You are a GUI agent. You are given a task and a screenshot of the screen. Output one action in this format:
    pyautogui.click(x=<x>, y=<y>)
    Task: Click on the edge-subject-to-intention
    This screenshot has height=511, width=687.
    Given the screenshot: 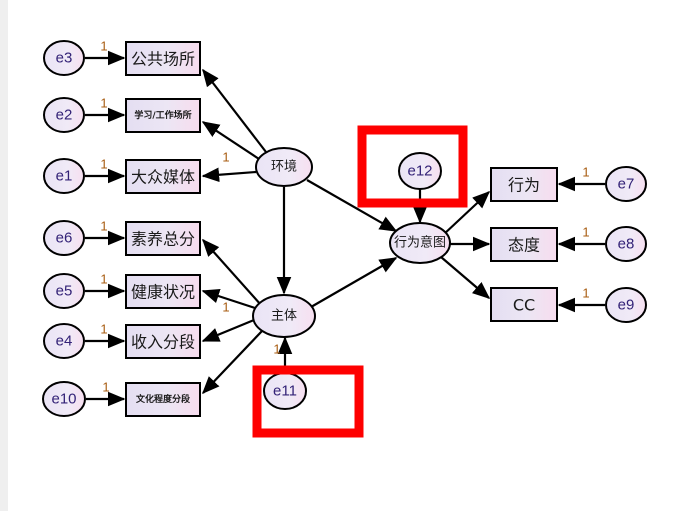 What is the action you would take?
    pyautogui.click(x=354, y=282)
    